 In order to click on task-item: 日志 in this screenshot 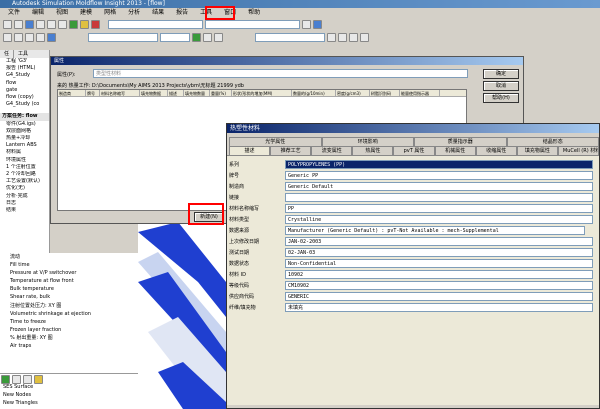, I will do `click(25, 203)`.